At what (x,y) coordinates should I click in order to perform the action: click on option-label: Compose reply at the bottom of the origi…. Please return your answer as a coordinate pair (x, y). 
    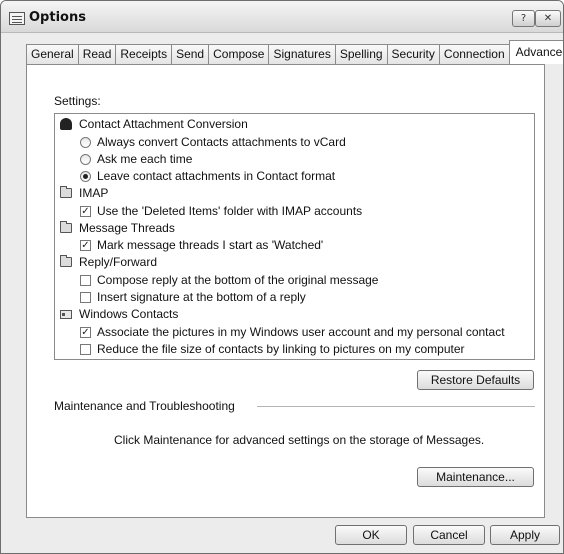
    Looking at the image, I should click on (238, 280).